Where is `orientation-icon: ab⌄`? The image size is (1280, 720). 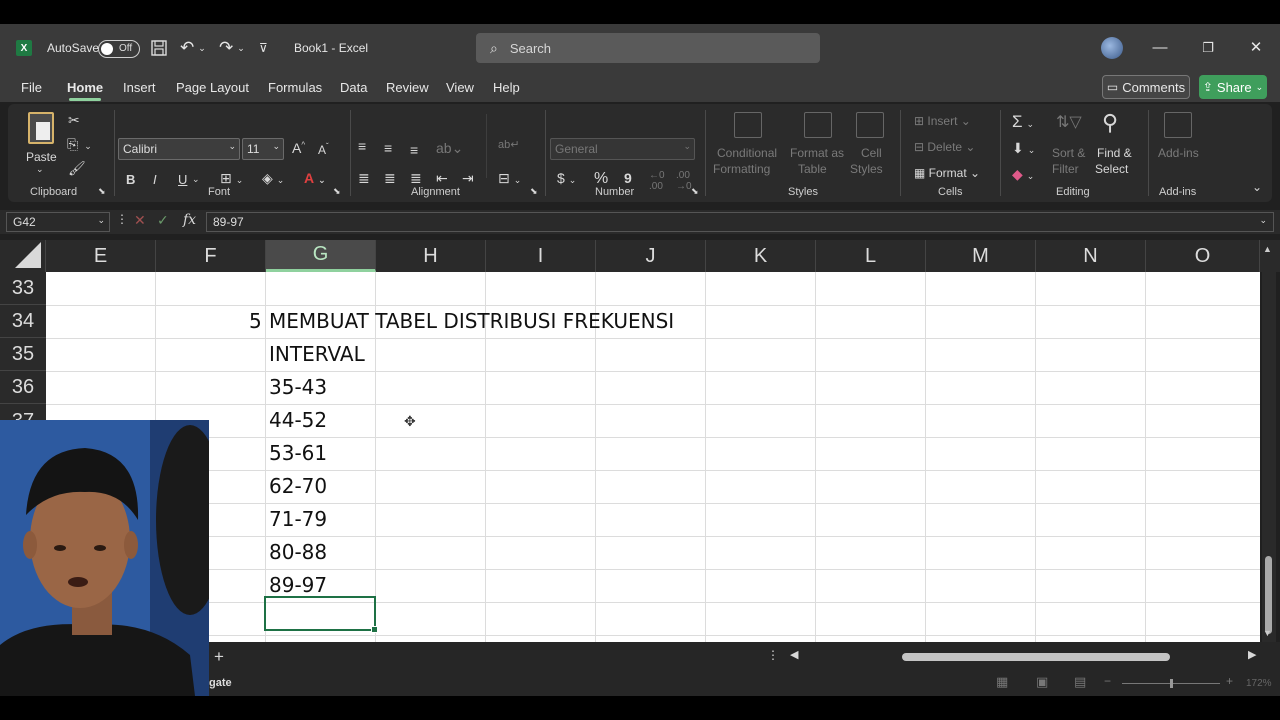
orientation-icon: ab⌄ is located at coordinates (449, 148).